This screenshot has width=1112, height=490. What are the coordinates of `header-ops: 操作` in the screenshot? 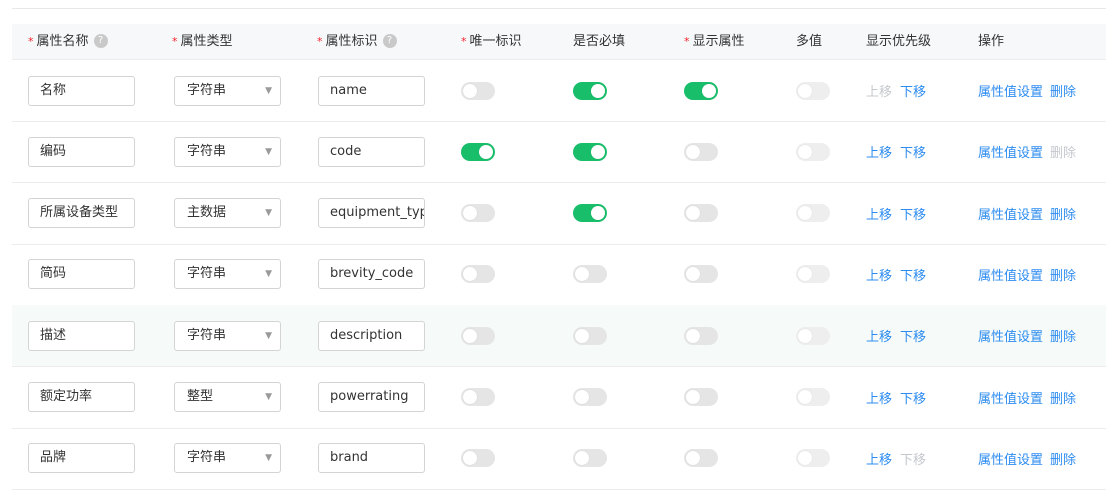 It's located at (991, 41).